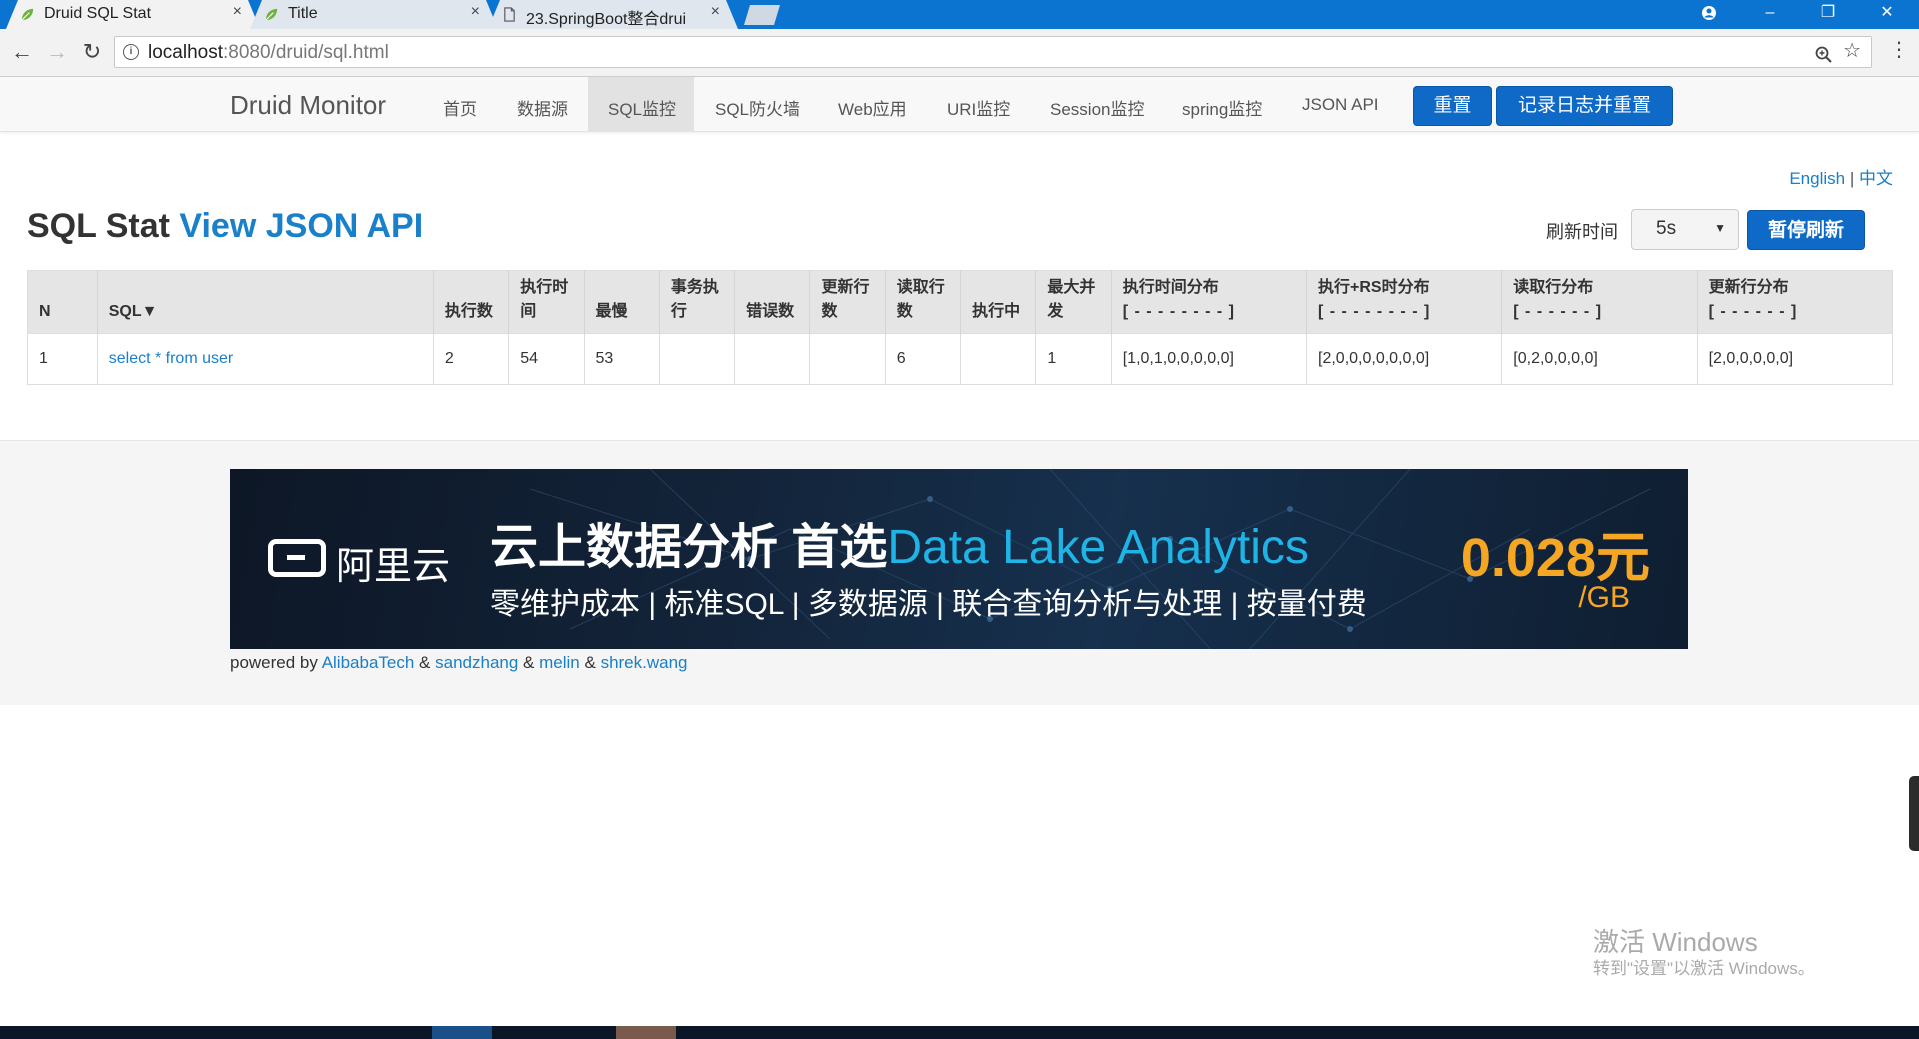  What do you see at coordinates (393, 567) in the screenshot?
I see `aliyun-logo-text: 阿里云` at bounding box center [393, 567].